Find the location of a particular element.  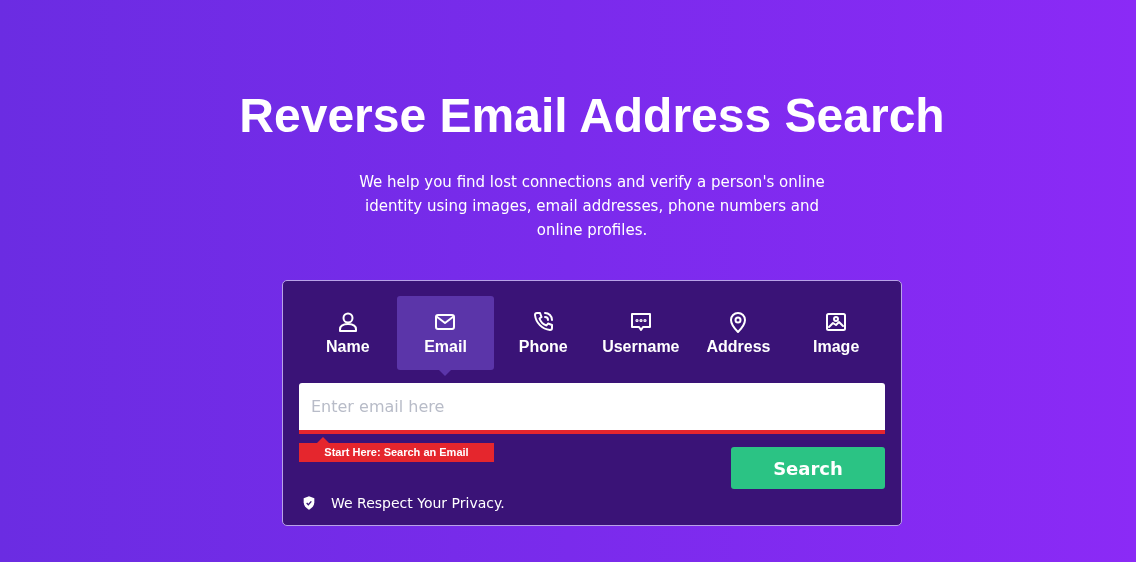

search-tab: Phone is located at coordinates (543, 333).